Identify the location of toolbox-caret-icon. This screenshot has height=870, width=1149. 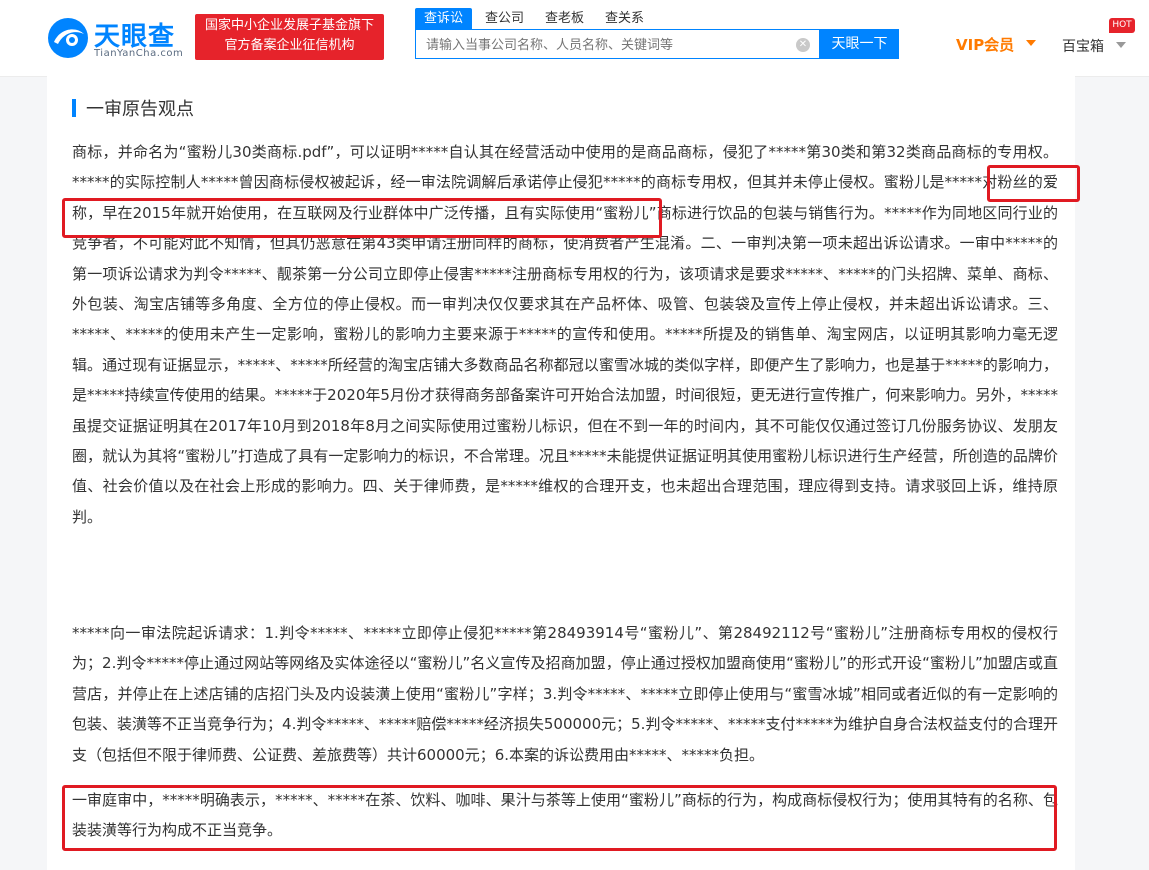
(1121, 45).